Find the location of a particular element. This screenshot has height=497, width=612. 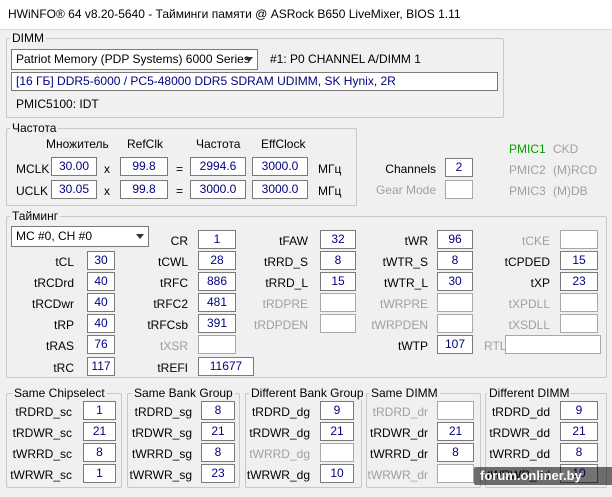

uclk-multiplier: 30.05 is located at coordinates (74, 189).